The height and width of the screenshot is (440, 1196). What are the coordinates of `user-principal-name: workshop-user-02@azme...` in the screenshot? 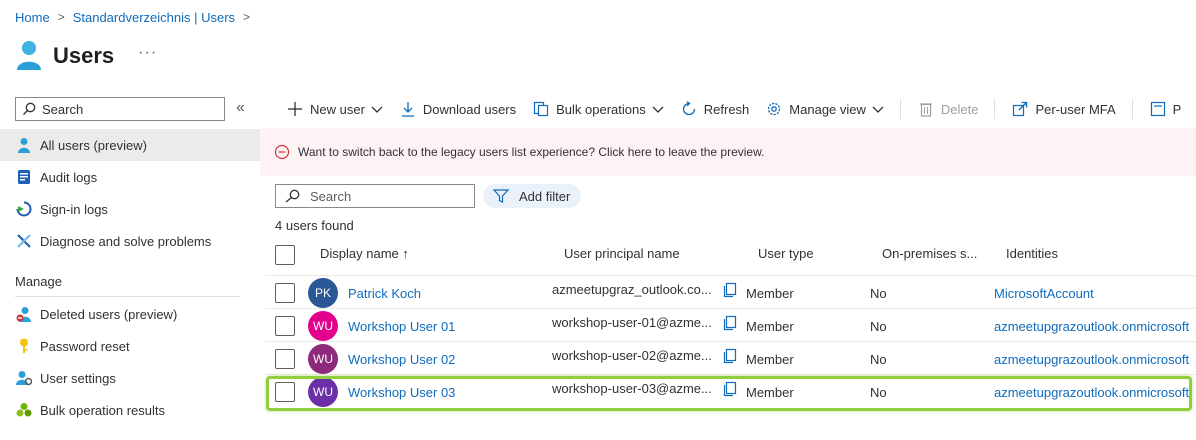 It's located at (632, 355).